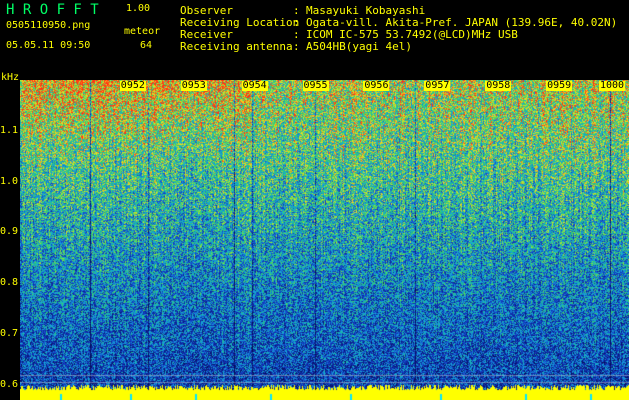 The width and height of the screenshot is (629, 400). Describe the element at coordinates (612, 85) in the screenshot. I see `time-tick-label: 1000` at that location.